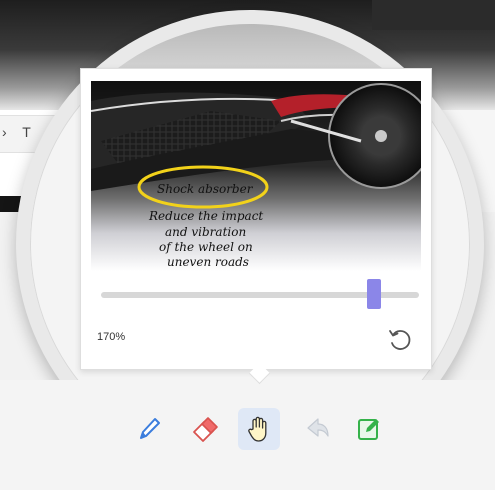 Image resolution: width=495 pixels, height=490 pixels. Describe the element at coordinates (374, 294) in the screenshot. I see `zoom-slider-thumb` at that location.